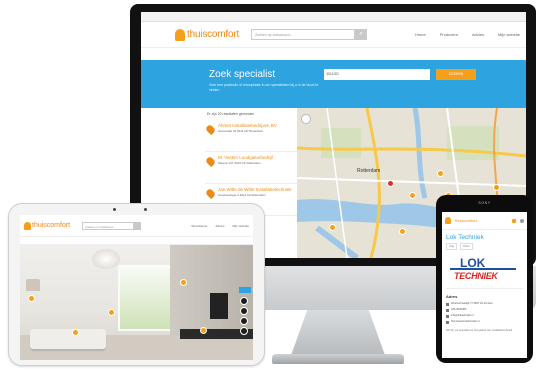 This screenshot has height=371, width=544. I want to click on apple-logo-icon, so click(344, 288).